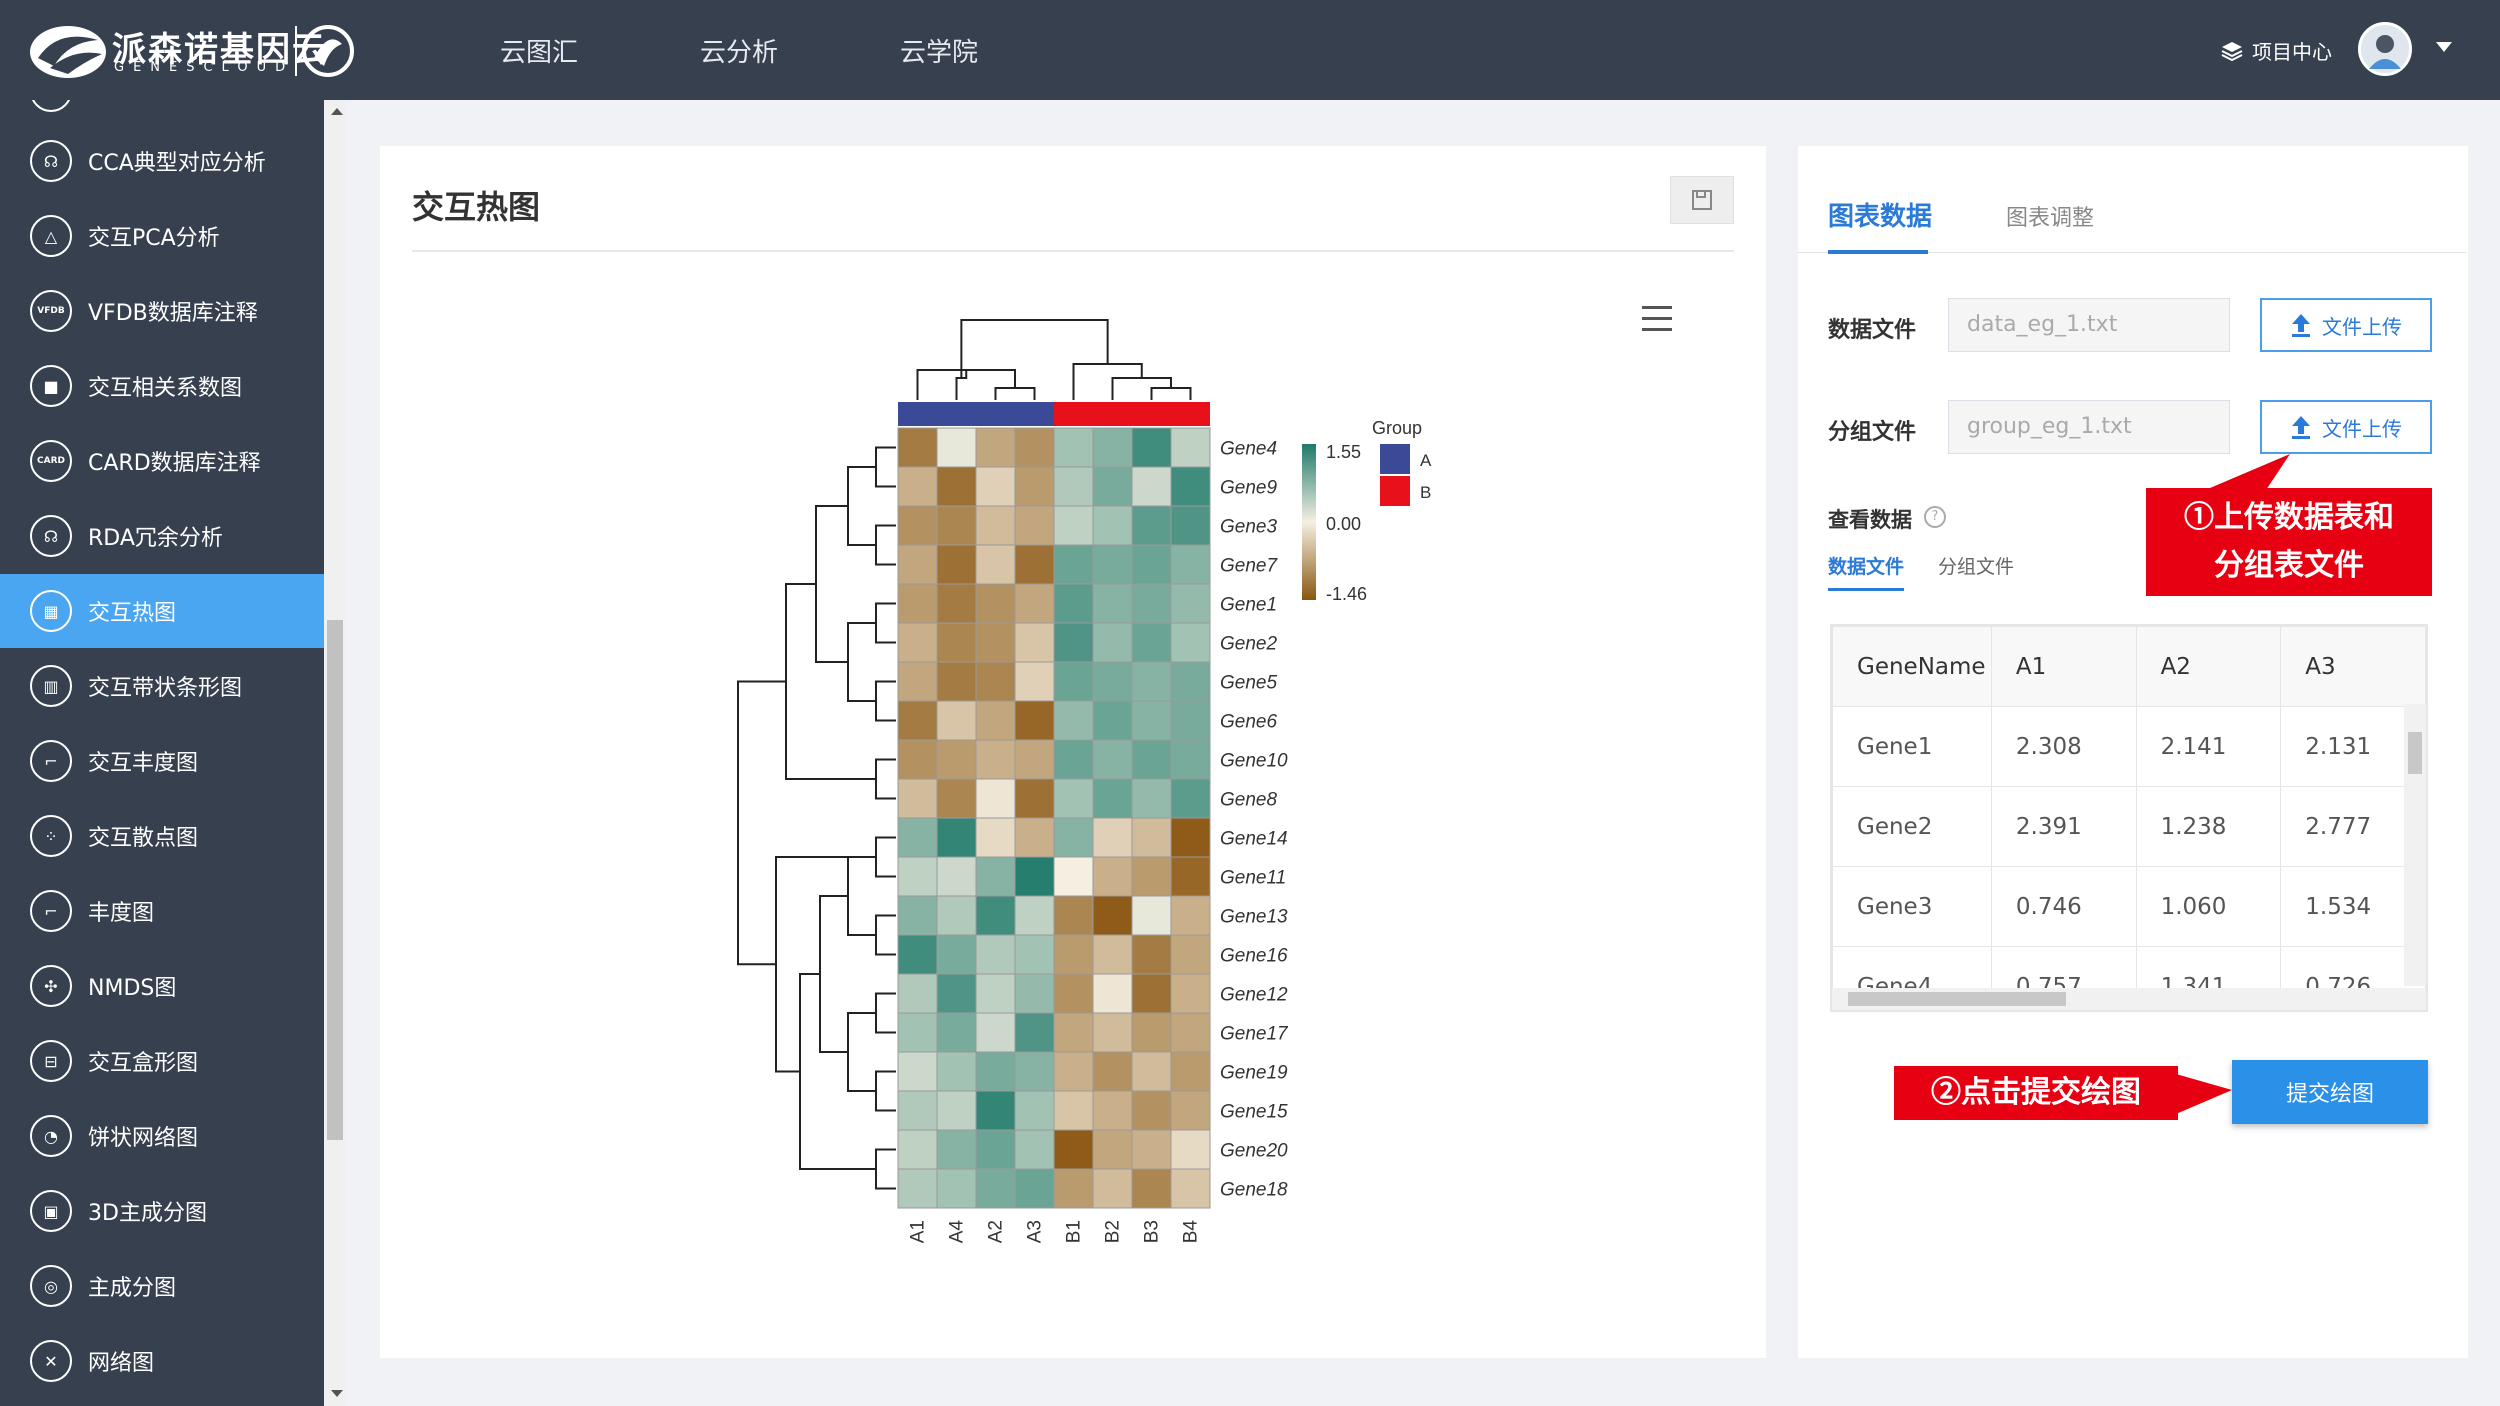 This screenshot has width=2500, height=1406. Describe the element at coordinates (2444, 47) in the screenshot. I see `user-menu-chevron-down-icon` at that location.